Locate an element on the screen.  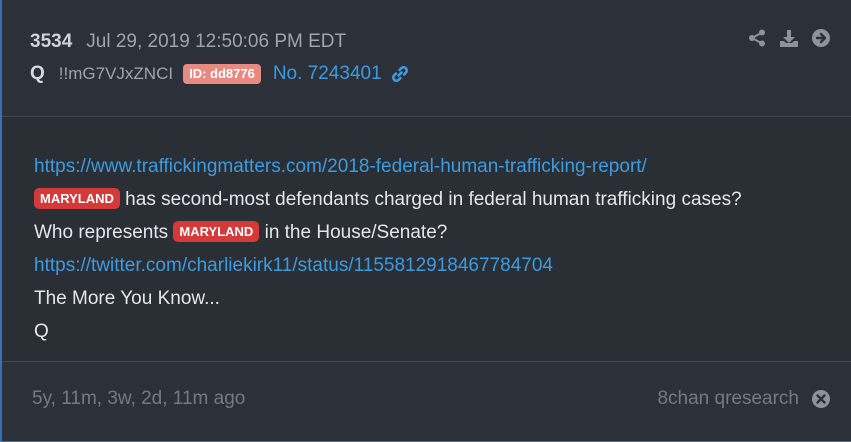
post-date: Jul 29, 2019 12:50:06 PM EDT is located at coordinates (216, 41).